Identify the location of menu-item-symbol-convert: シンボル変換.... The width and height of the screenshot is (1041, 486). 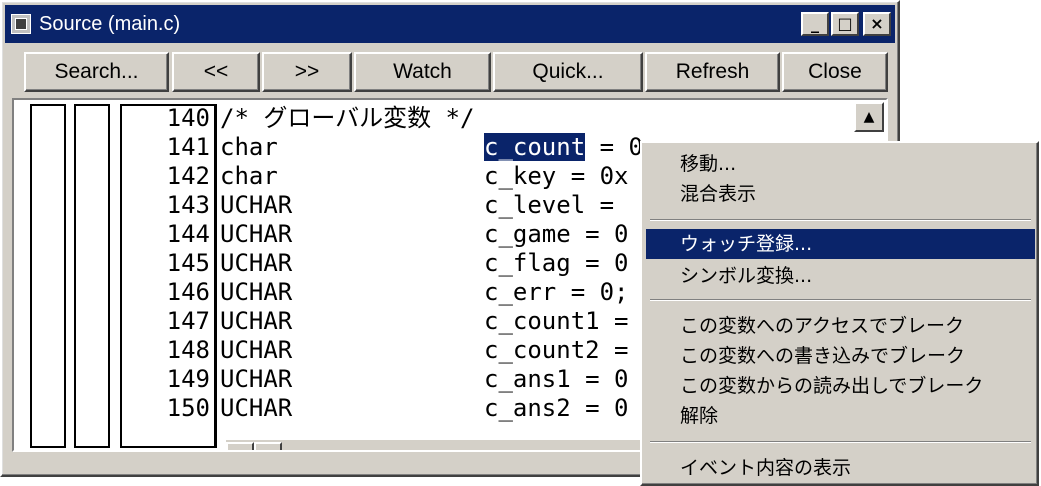
(840, 276).